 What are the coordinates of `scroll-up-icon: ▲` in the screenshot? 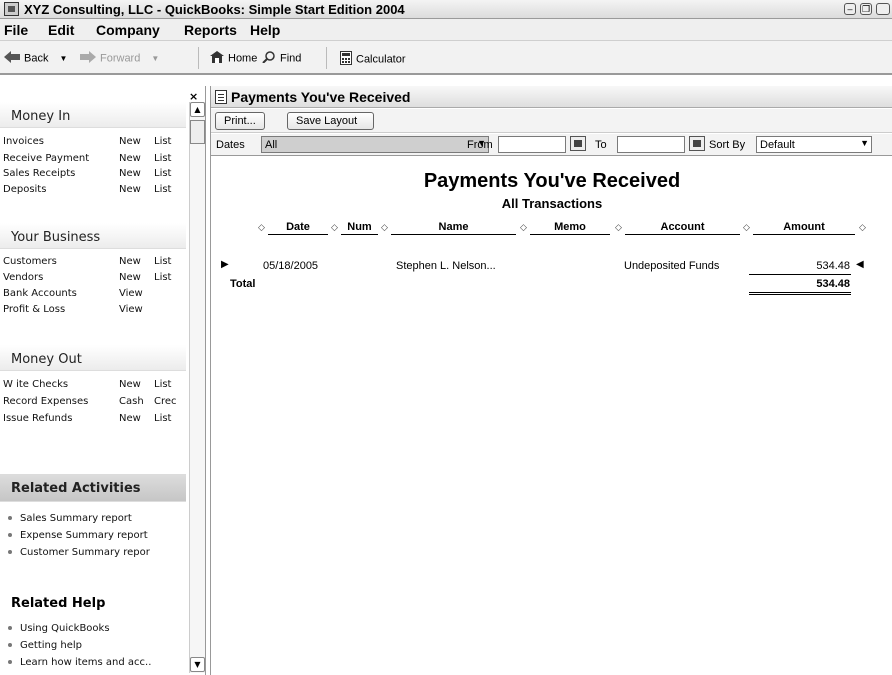 It's located at (197, 109).